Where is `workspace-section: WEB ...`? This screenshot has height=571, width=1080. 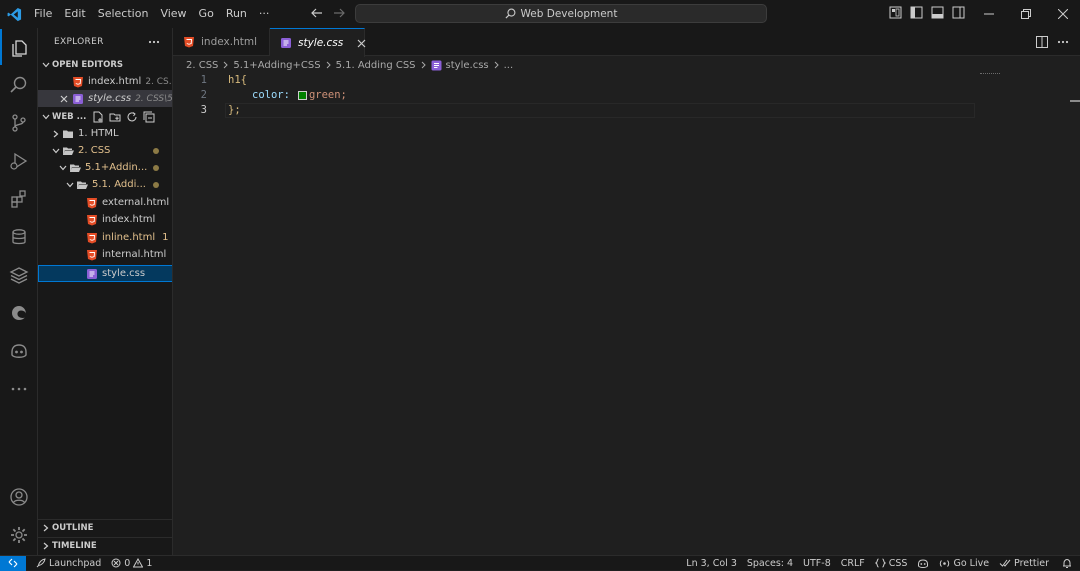
workspace-section: WEB ... is located at coordinates (105, 116).